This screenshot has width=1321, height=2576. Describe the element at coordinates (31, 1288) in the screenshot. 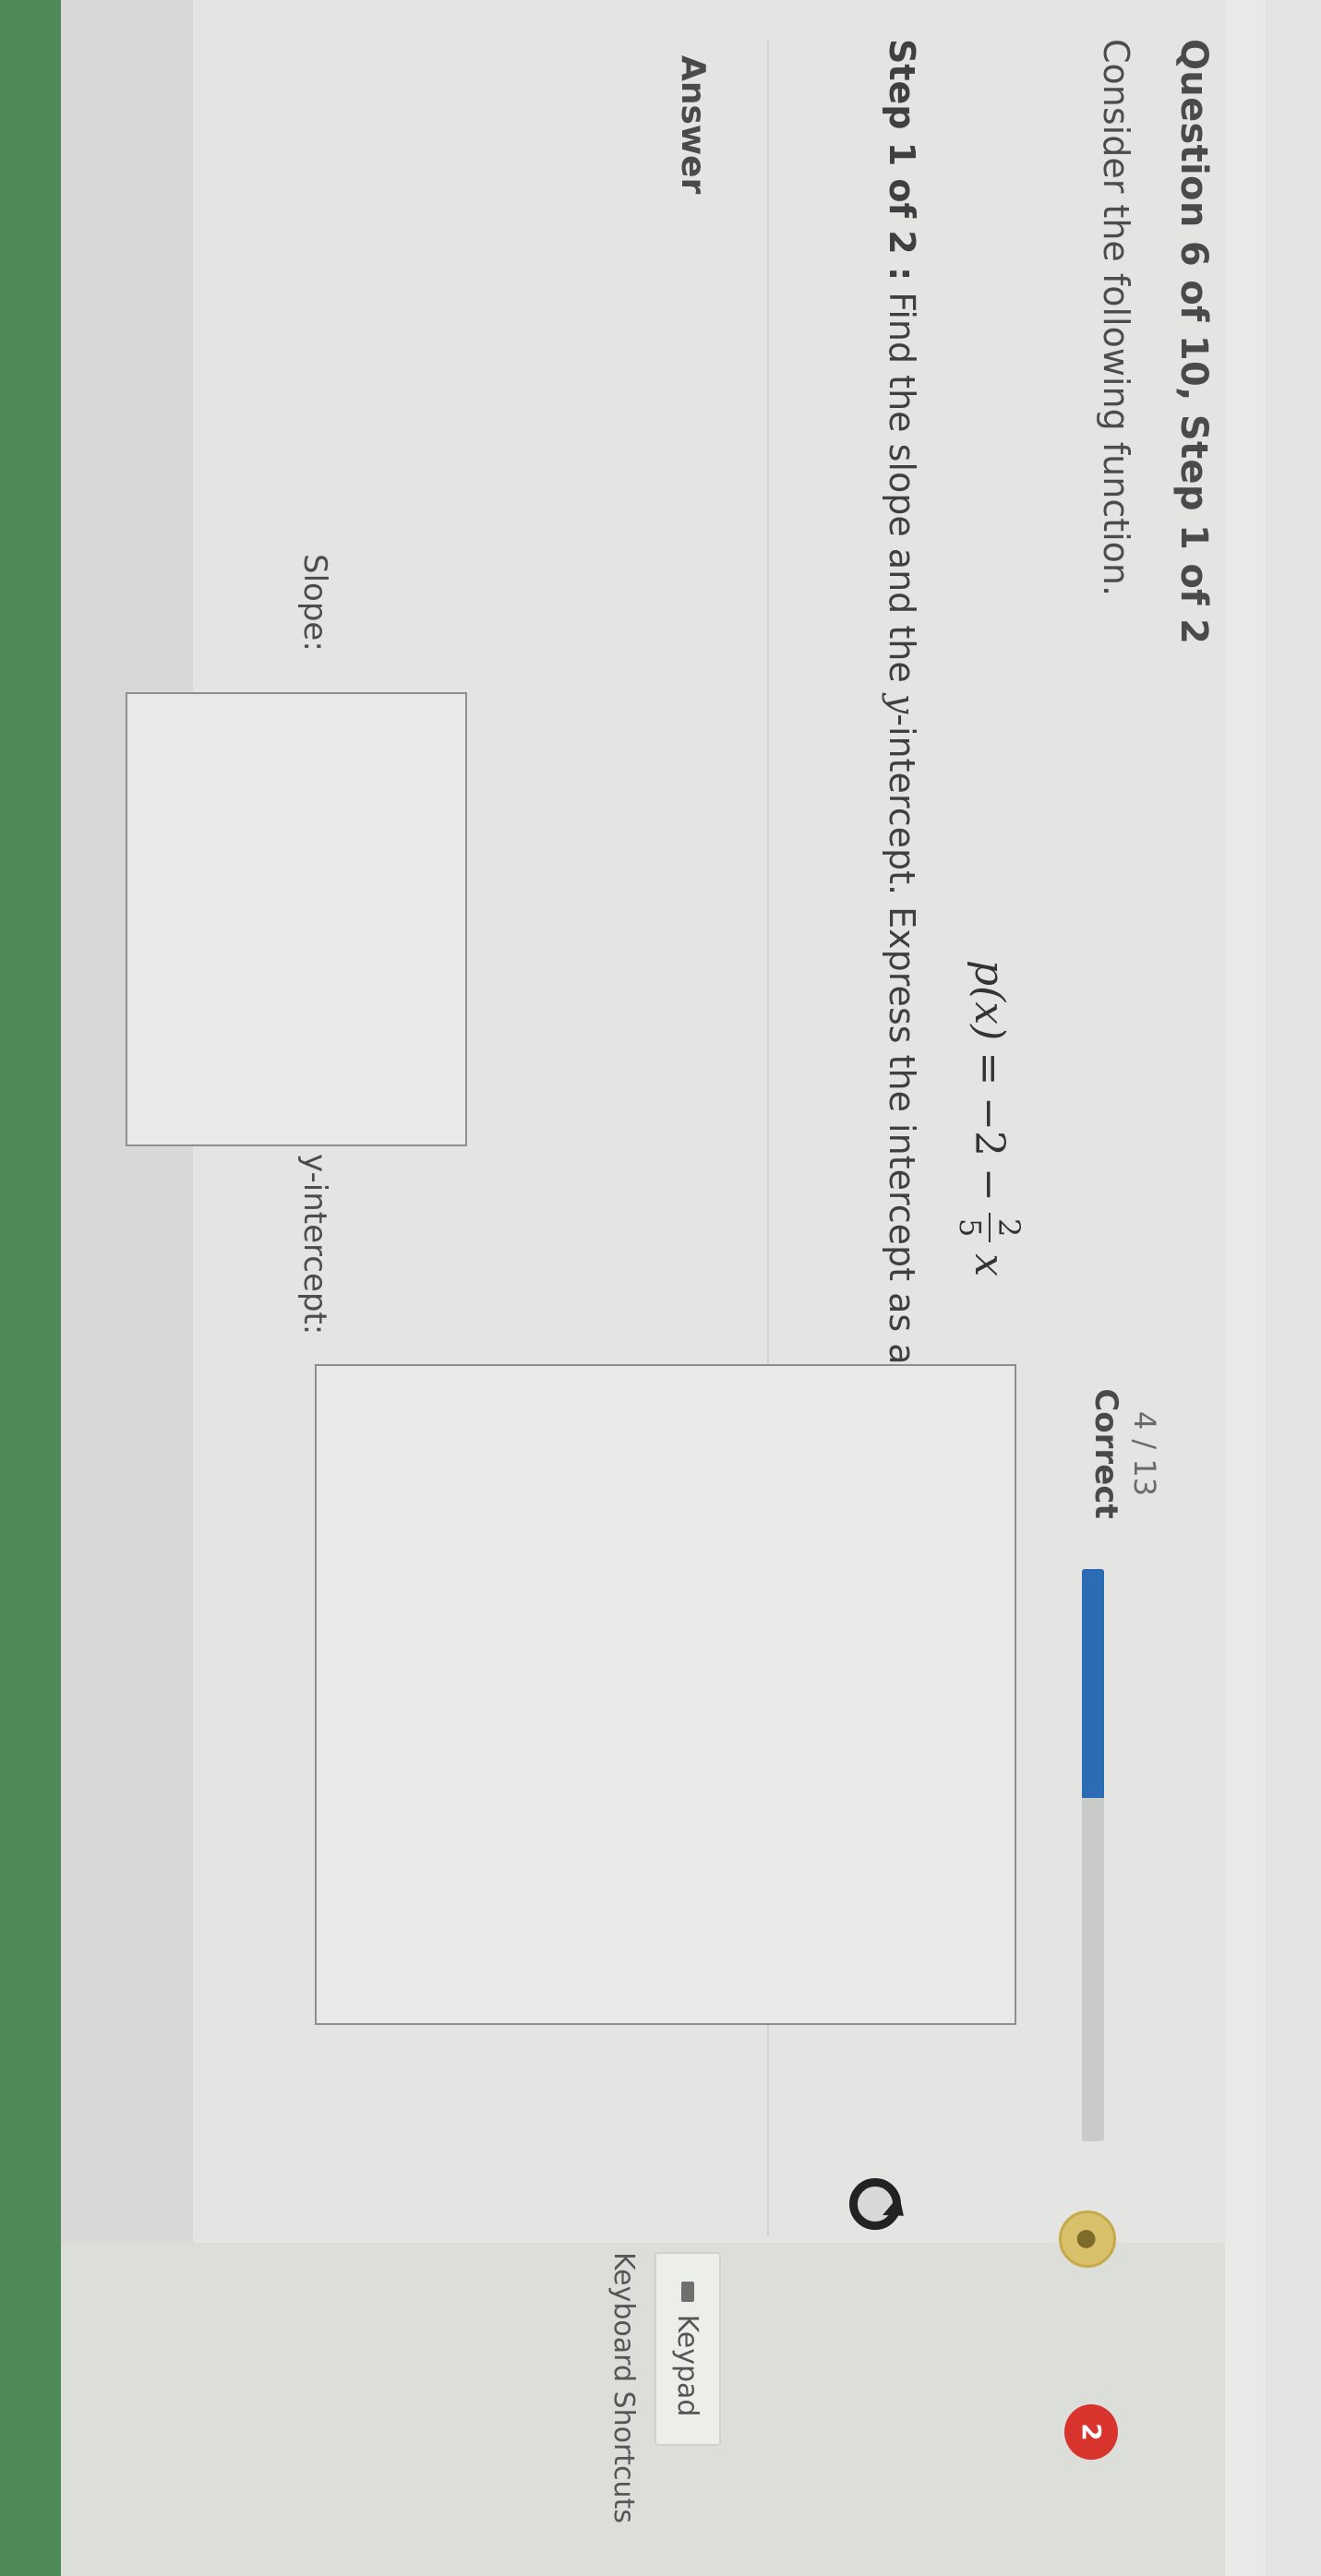

I see `green-sidebar` at that location.